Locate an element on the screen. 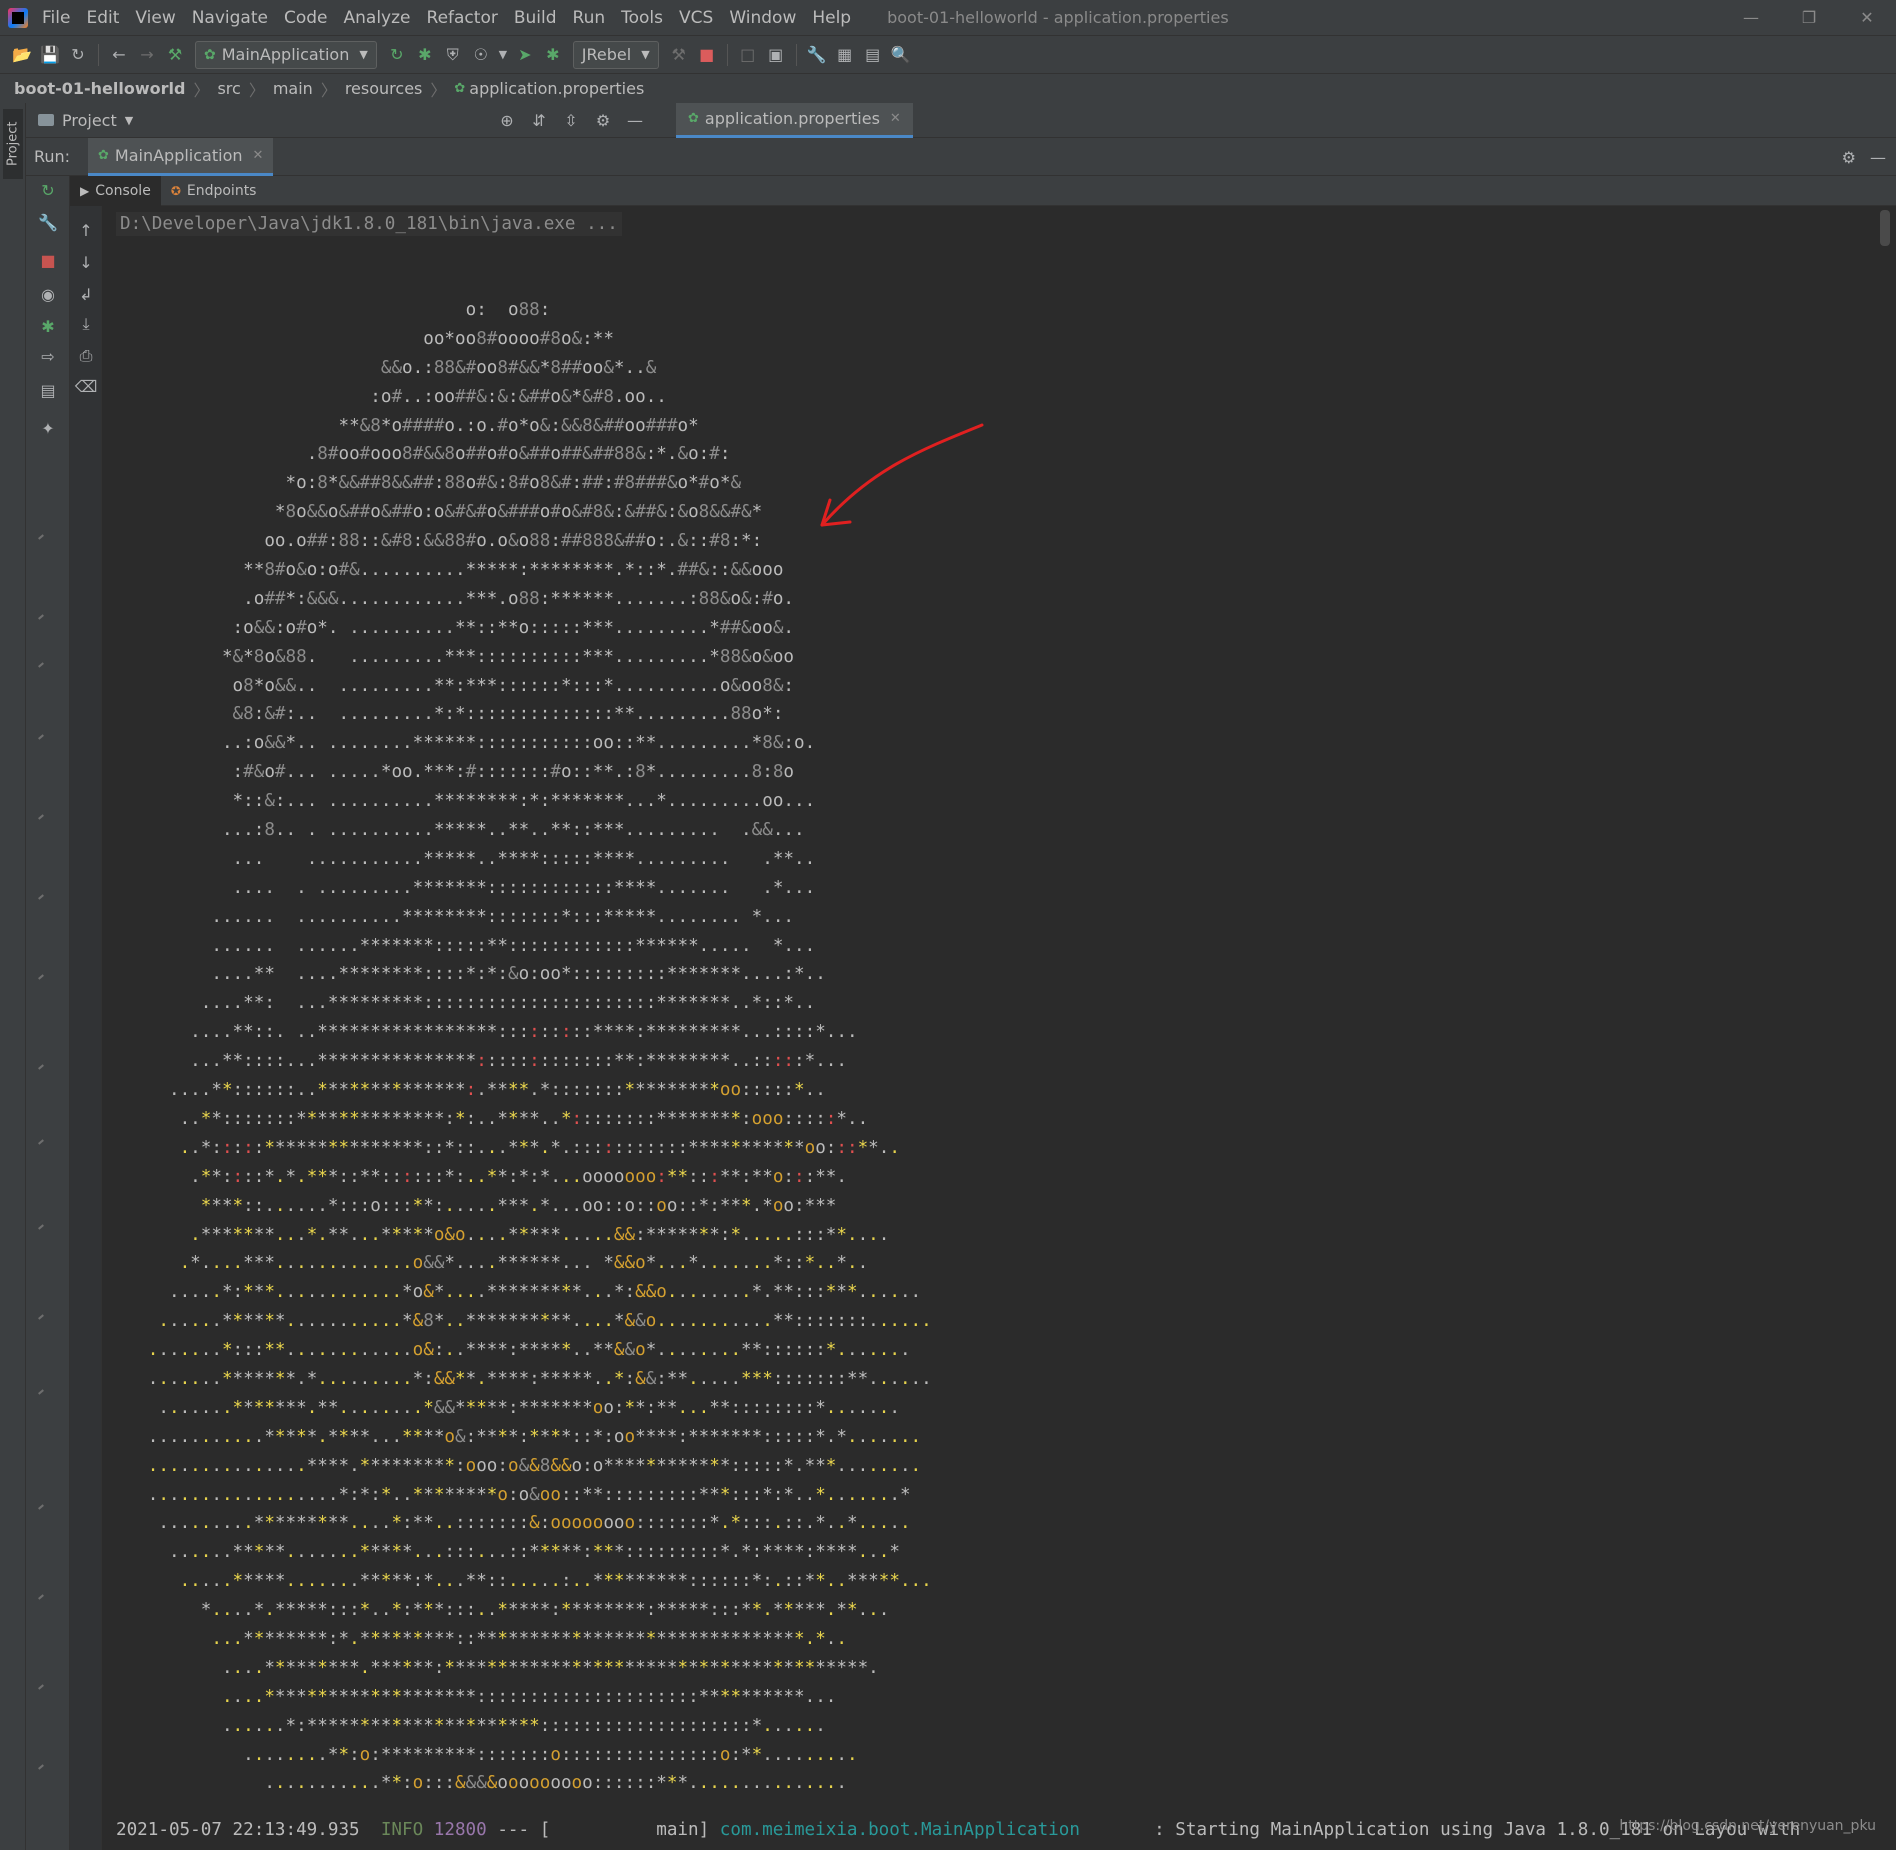 This screenshot has width=1896, height=1850. run-tab-mainapplication: ✿ MainApplication ✕ is located at coordinates (180, 157).